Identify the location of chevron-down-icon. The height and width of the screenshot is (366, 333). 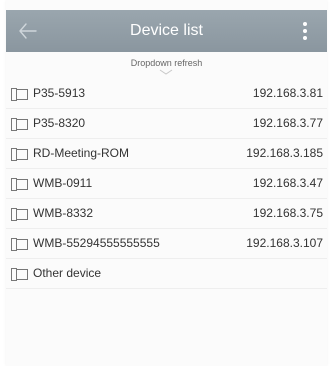
(166, 72).